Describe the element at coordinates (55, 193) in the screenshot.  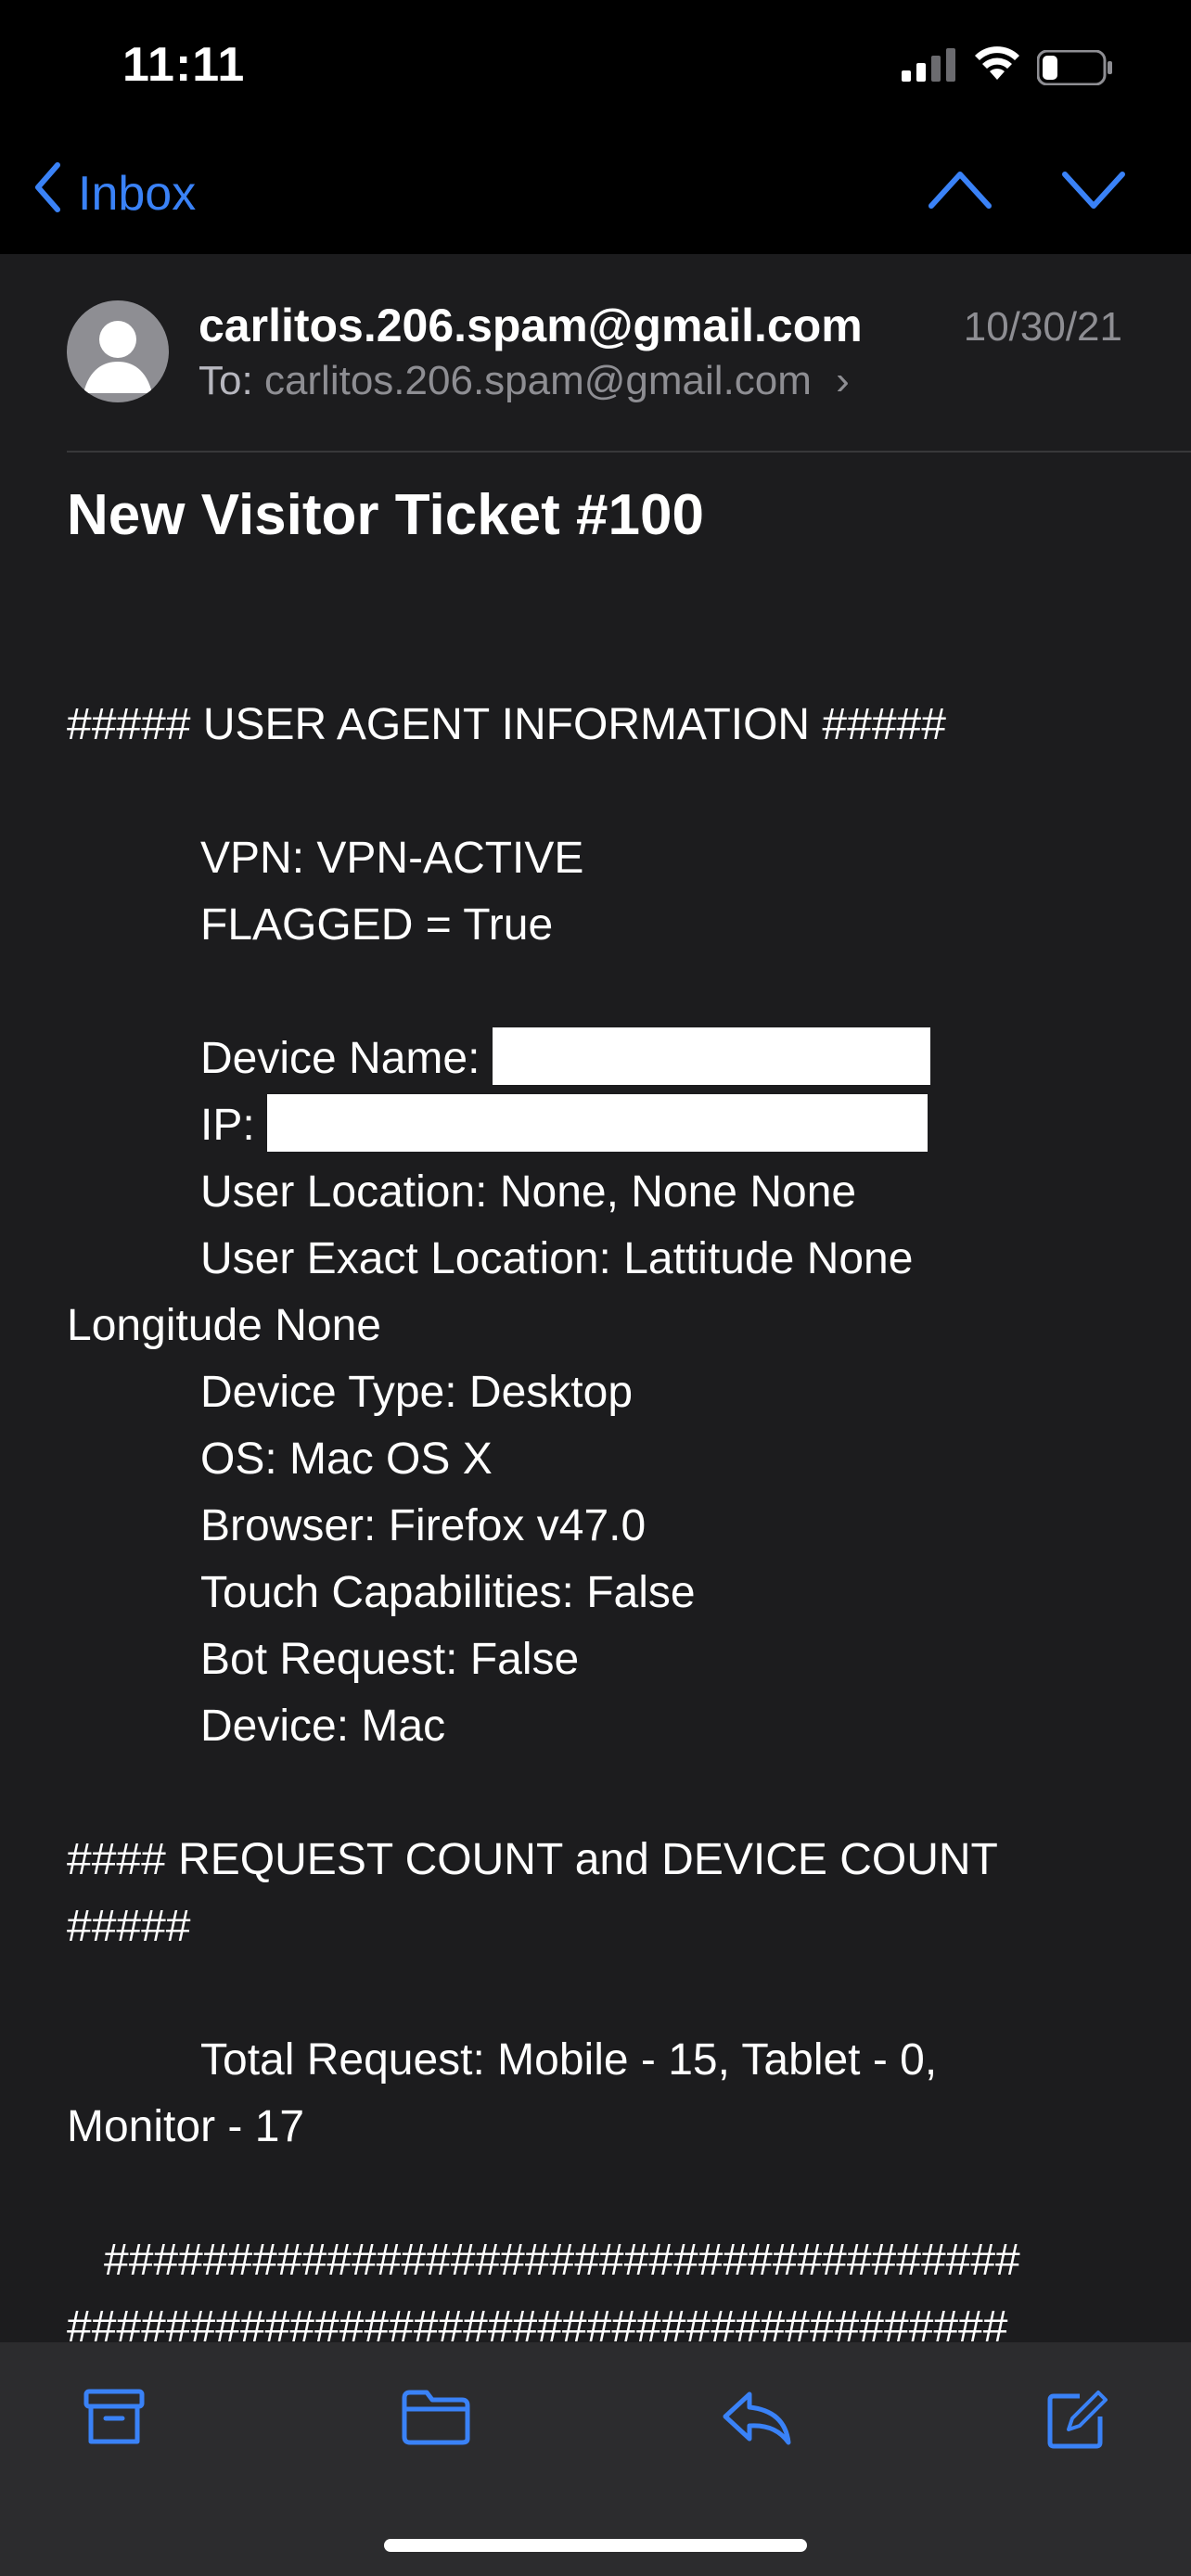
I see `chevron-left-icon` at that location.